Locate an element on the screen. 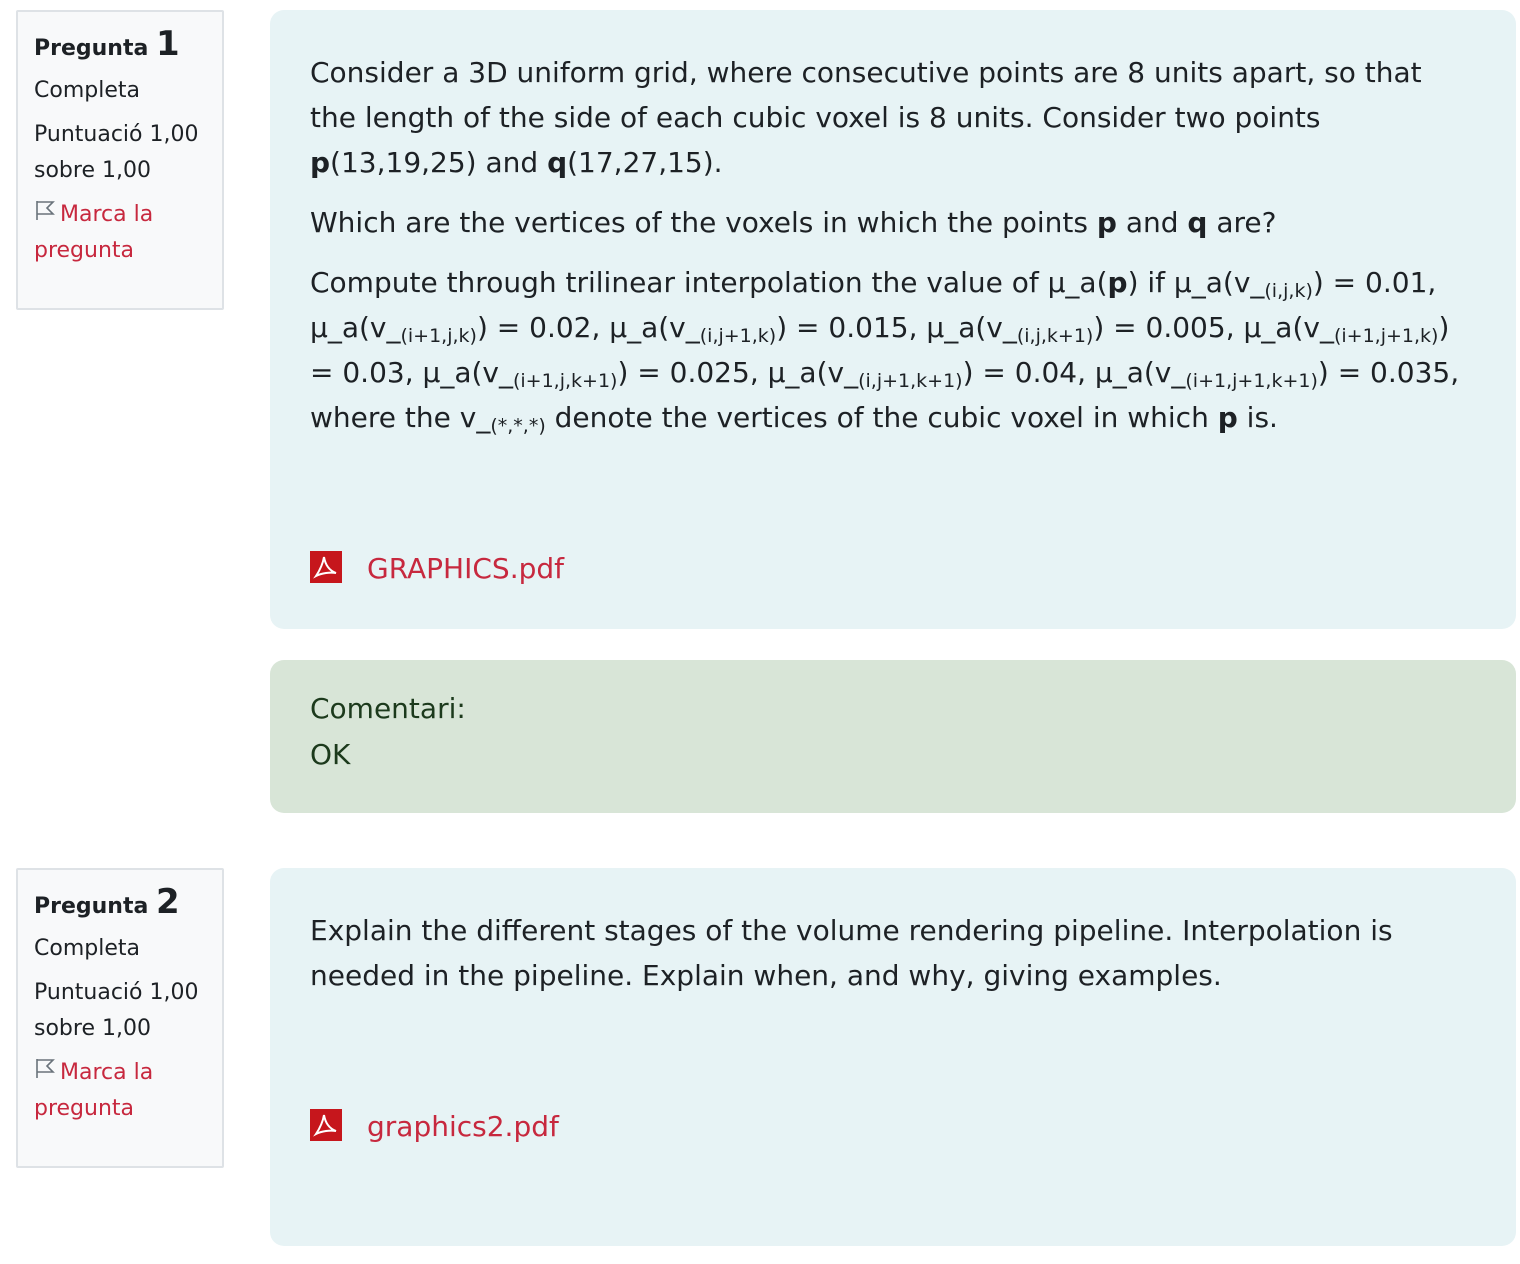 The image size is (1520, 1264). question-2-attachment-link: graphics2.pdf is located at coordinates (463, 1127).